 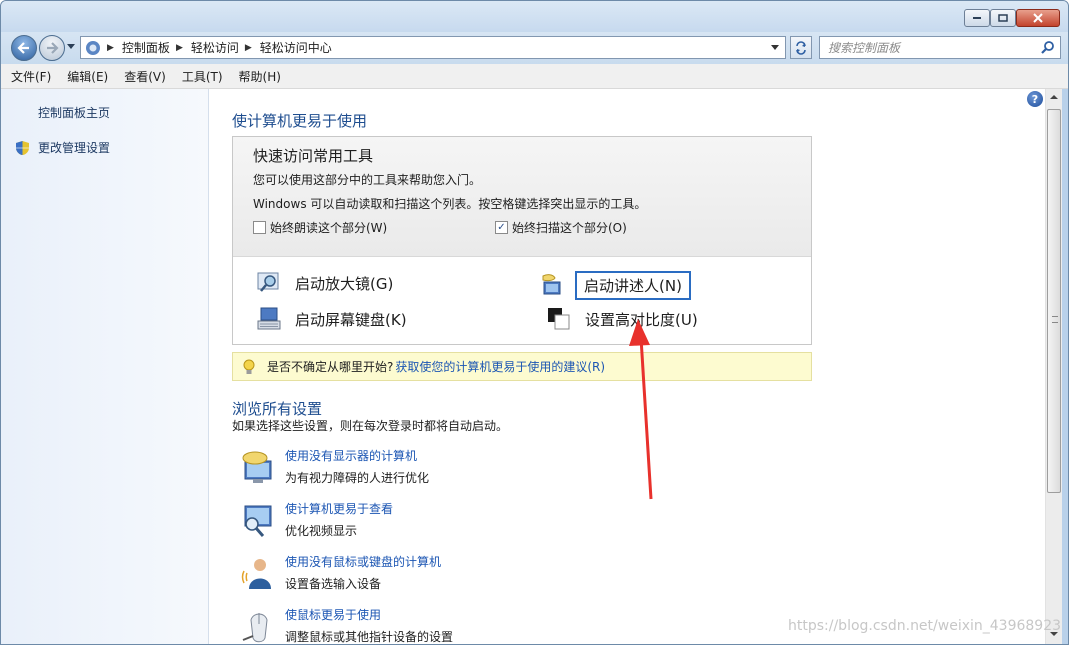 I want to click on setting-mouse-easier-desc: 调整鼠标或其他指针设备的设置, so click(x=369, y=637).